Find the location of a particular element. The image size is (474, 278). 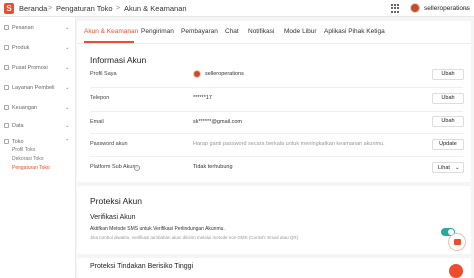

risk-protection-card: Proteksi Tindakan Berisiko Tinggi is located at coordinates (274, 268).